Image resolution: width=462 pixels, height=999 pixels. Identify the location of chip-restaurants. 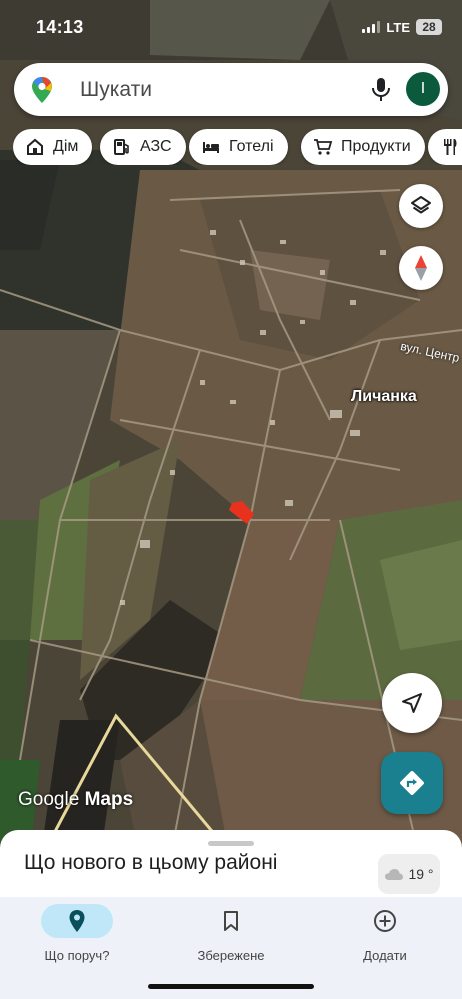
(445, 147).